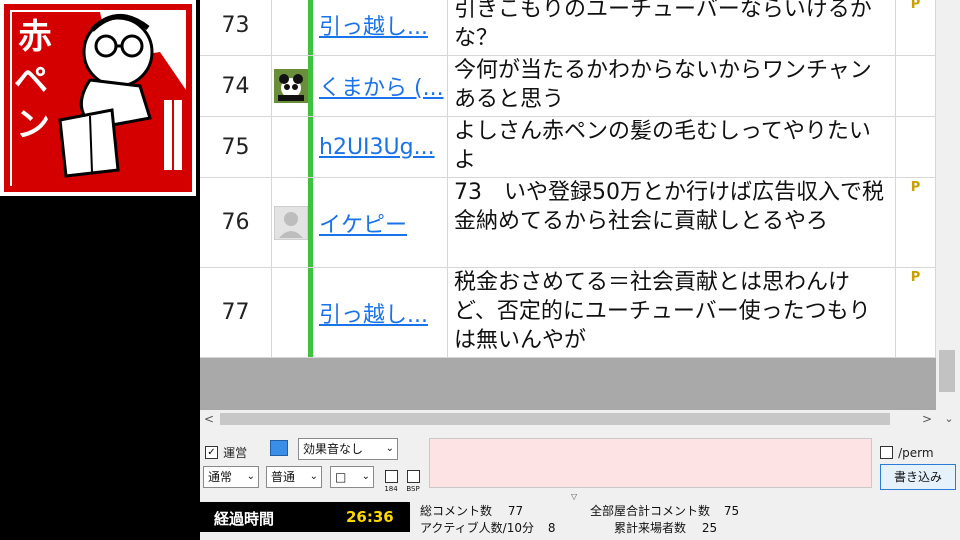  What do you see at coordinates (370, 517) in the screenshot?
I see `elapsed-value: 26:36` at bounding box center [370, 517].